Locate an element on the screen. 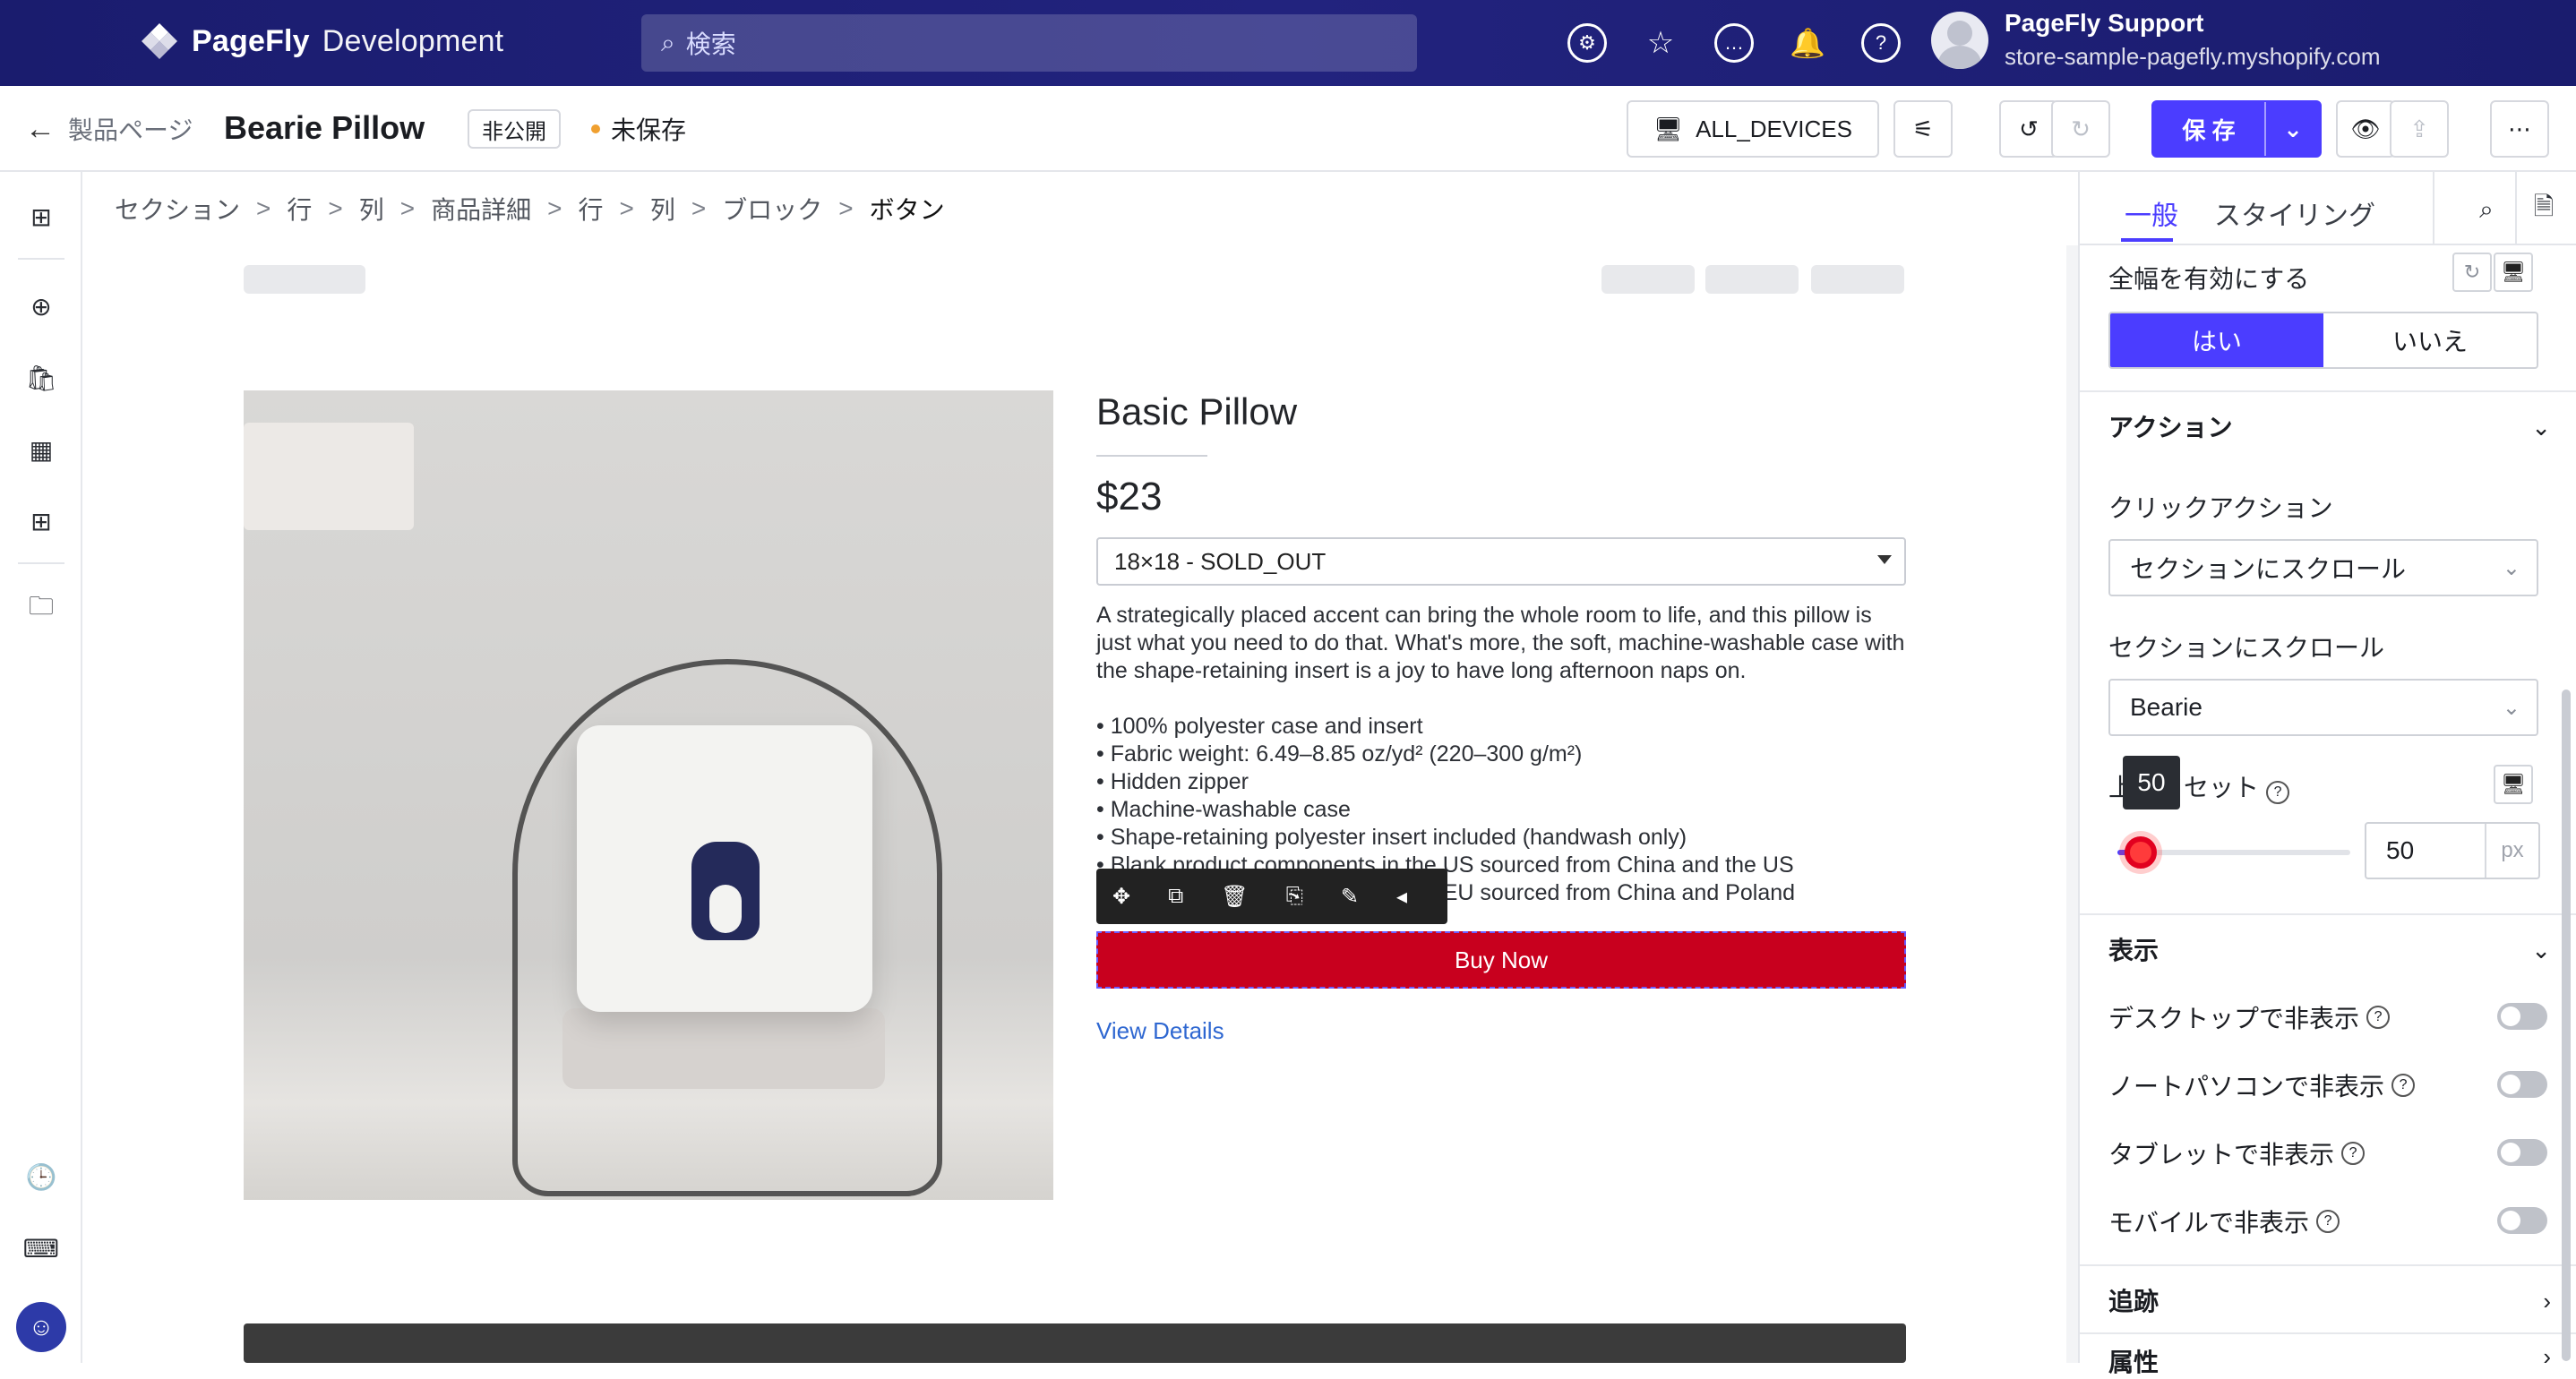 This screenshot has height=1379, width=2576. save-button: 保 存 ⌄ is located at coordinates (2236, 129).